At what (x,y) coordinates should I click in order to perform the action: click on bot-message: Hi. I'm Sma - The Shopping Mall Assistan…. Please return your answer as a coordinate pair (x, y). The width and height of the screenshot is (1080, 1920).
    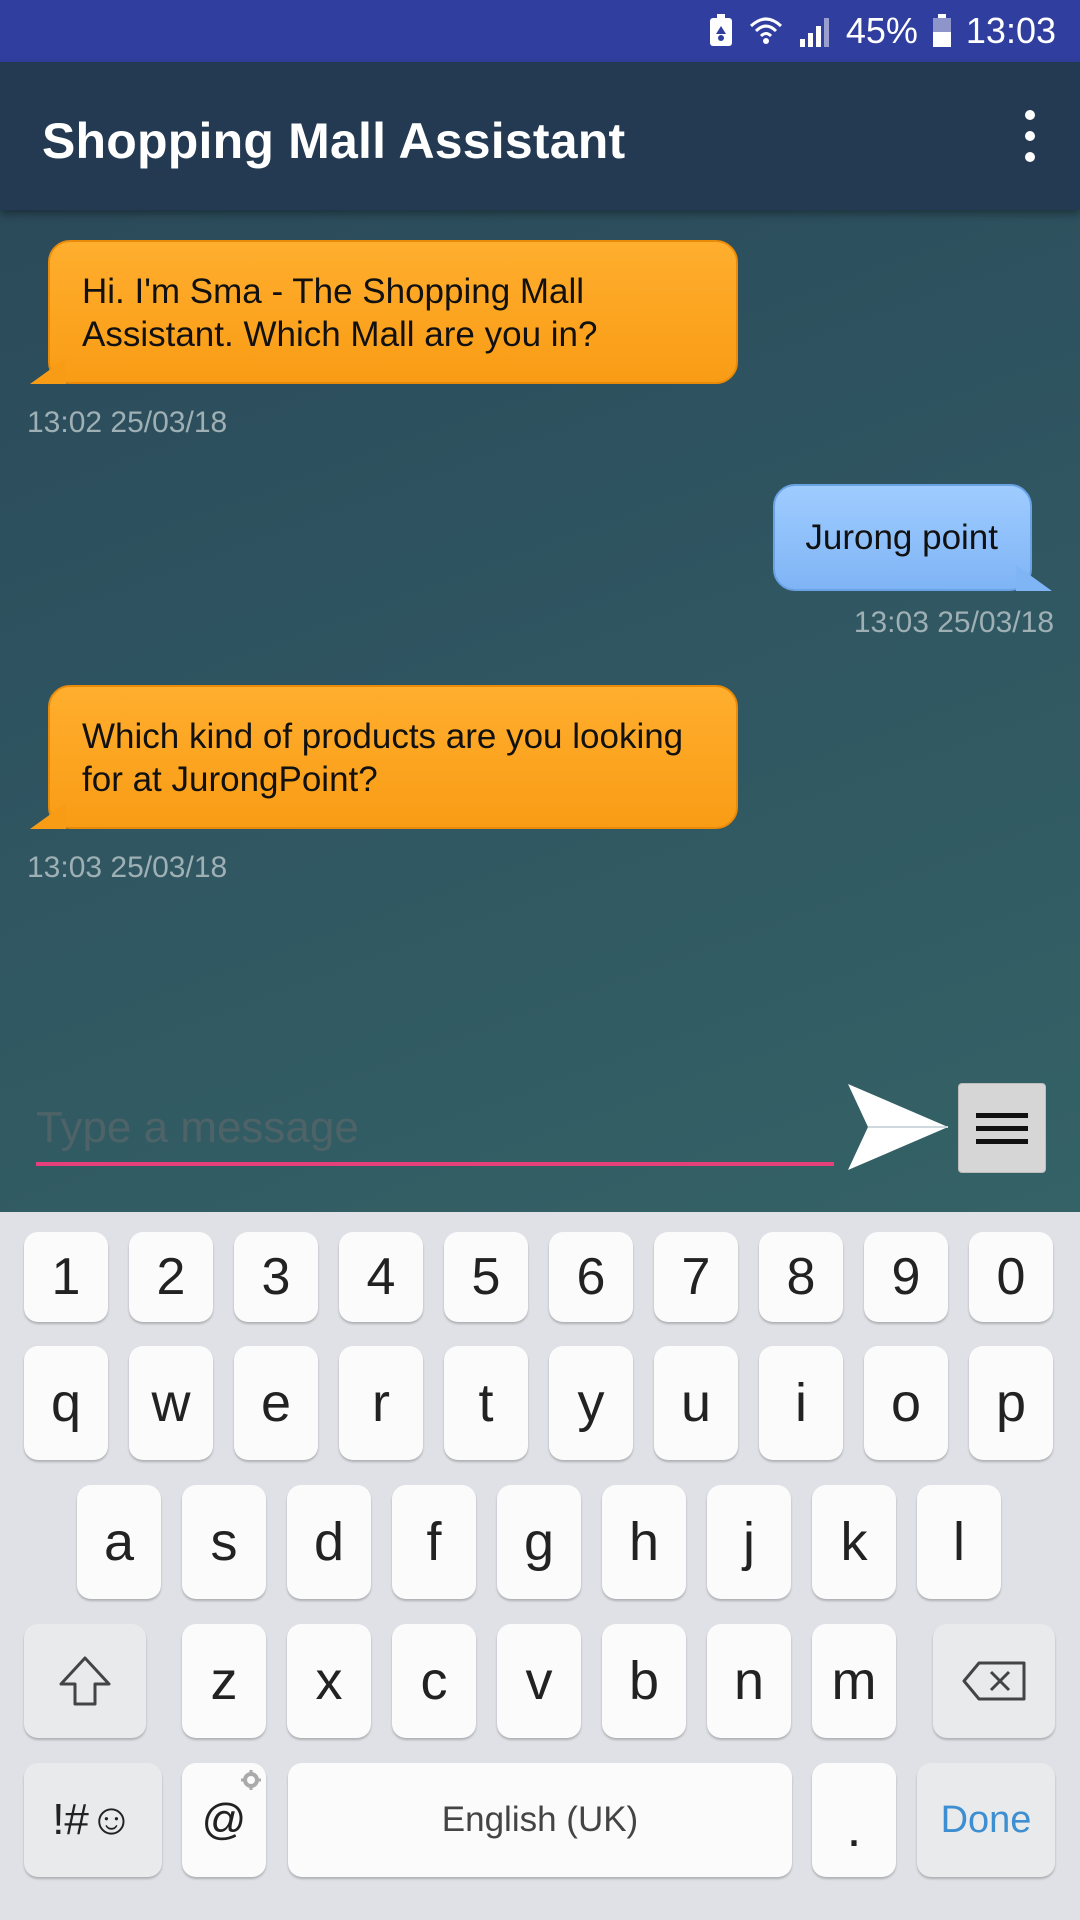
    Looking at the image, I should click on (384, 312).